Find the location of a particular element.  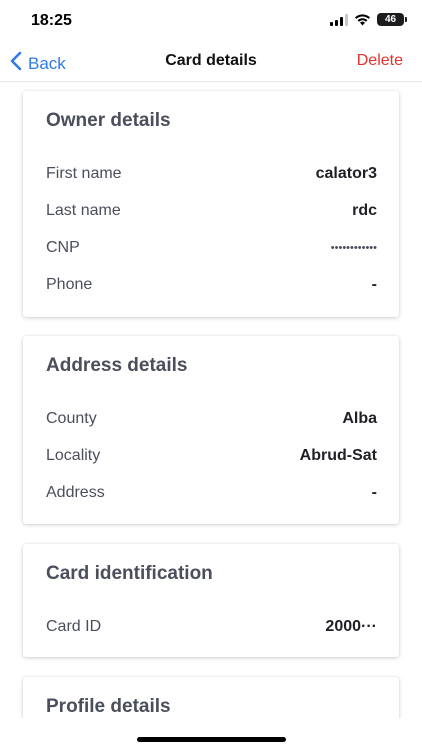

cnp-label: CNP is located at coordinates (63, 247).